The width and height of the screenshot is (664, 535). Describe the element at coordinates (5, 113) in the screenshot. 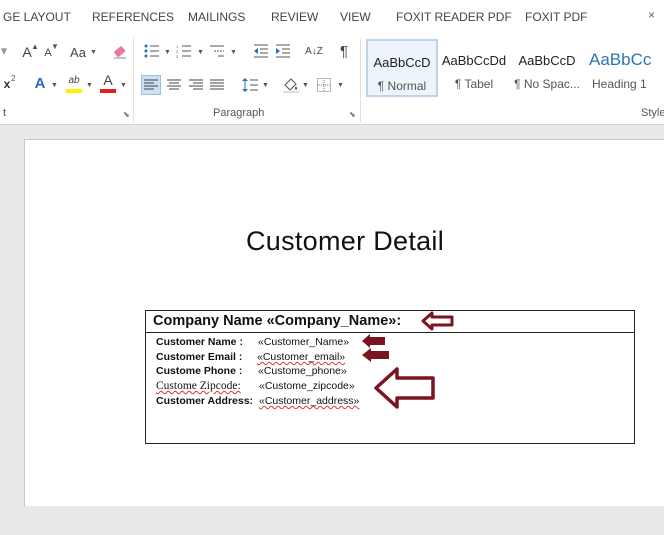

I see `font-group-label-fragment: t` at that location.